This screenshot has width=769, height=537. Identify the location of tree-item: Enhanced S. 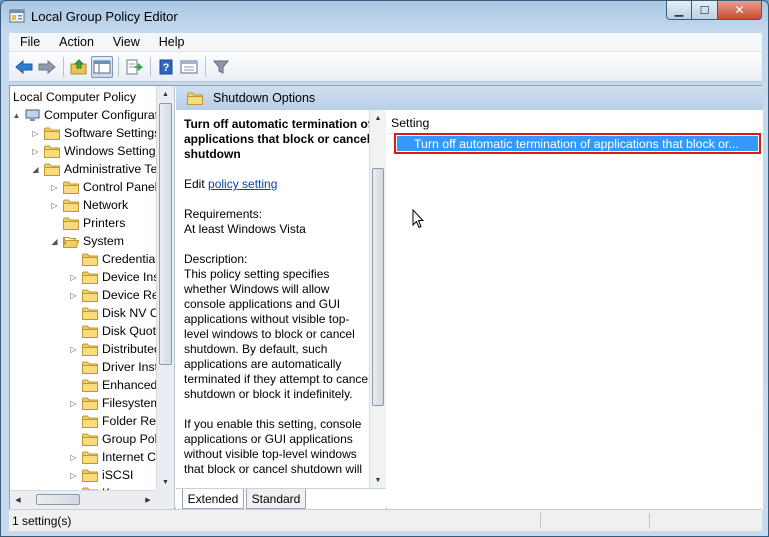
(112, 385).